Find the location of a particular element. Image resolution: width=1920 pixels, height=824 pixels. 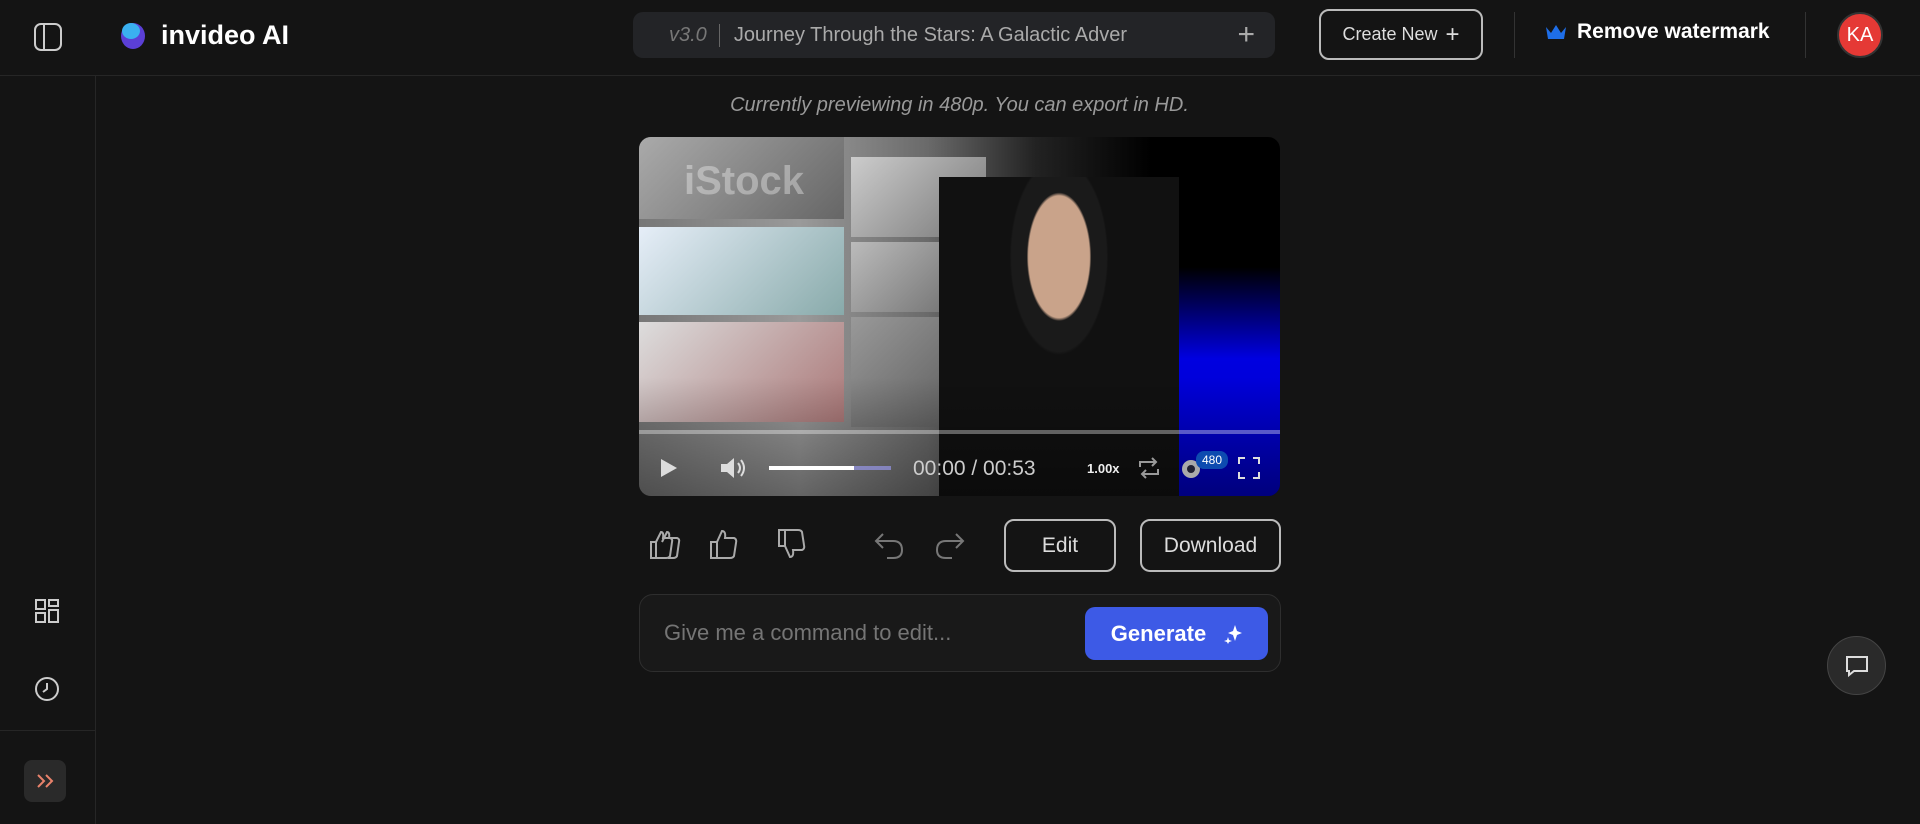

seek-bar is located at coordinates (959, 432).